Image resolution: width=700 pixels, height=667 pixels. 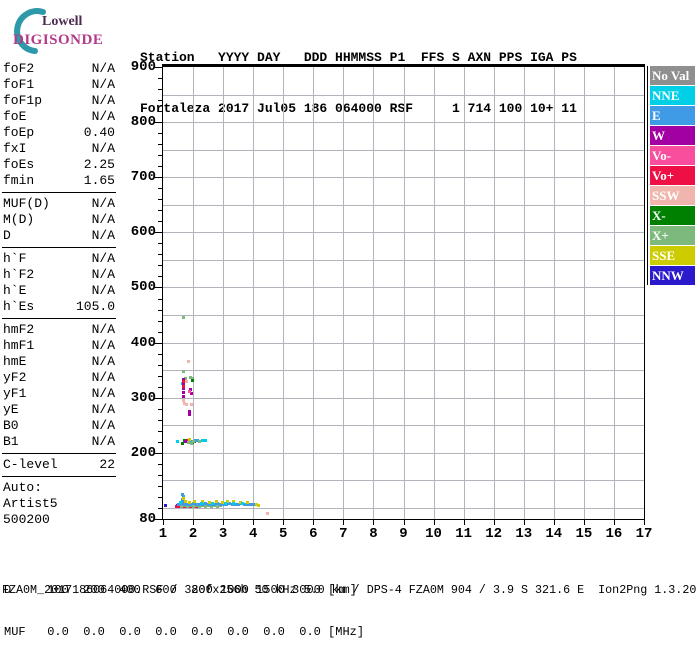 What do you see at coordinates (672, 235) in the screenshot?
I see `legend-item: X+` at bounding box center [672, 235].